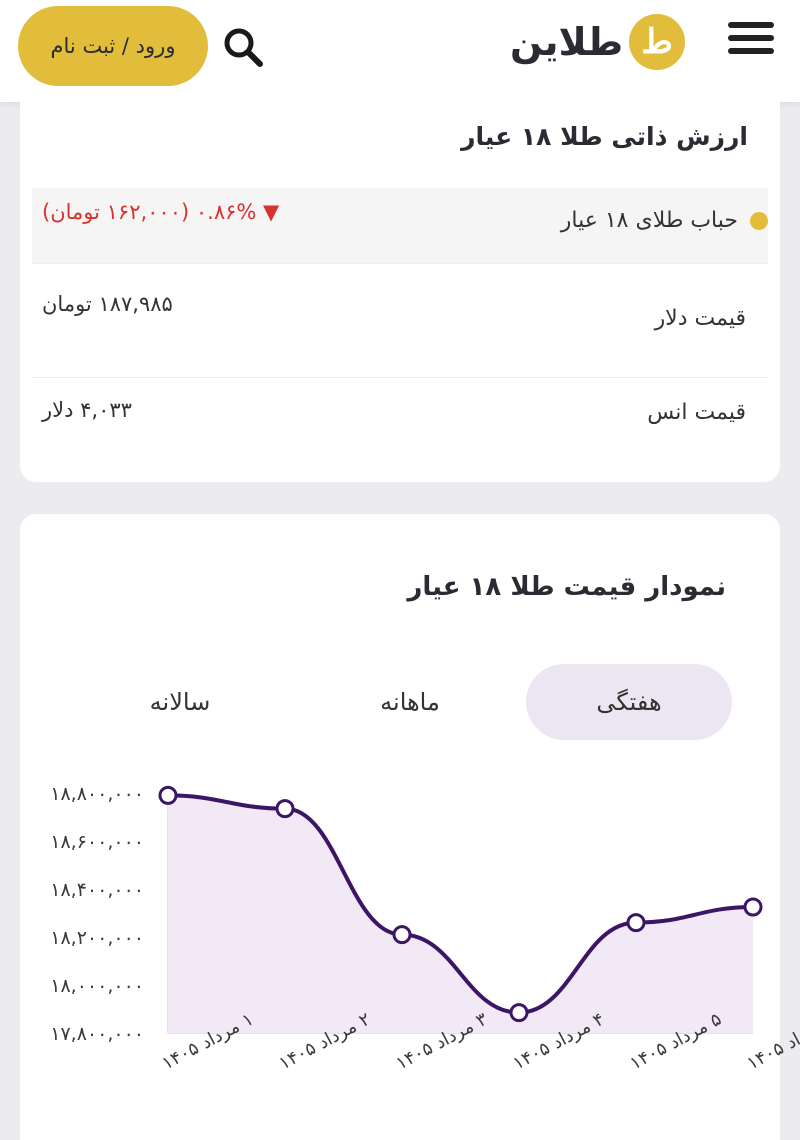 The image size is (800, 1140). Describe the element at coordinates (649, 220) in the screenshot. I see `bubble-label: حباب طلای ۱۸ عیار` at that location.